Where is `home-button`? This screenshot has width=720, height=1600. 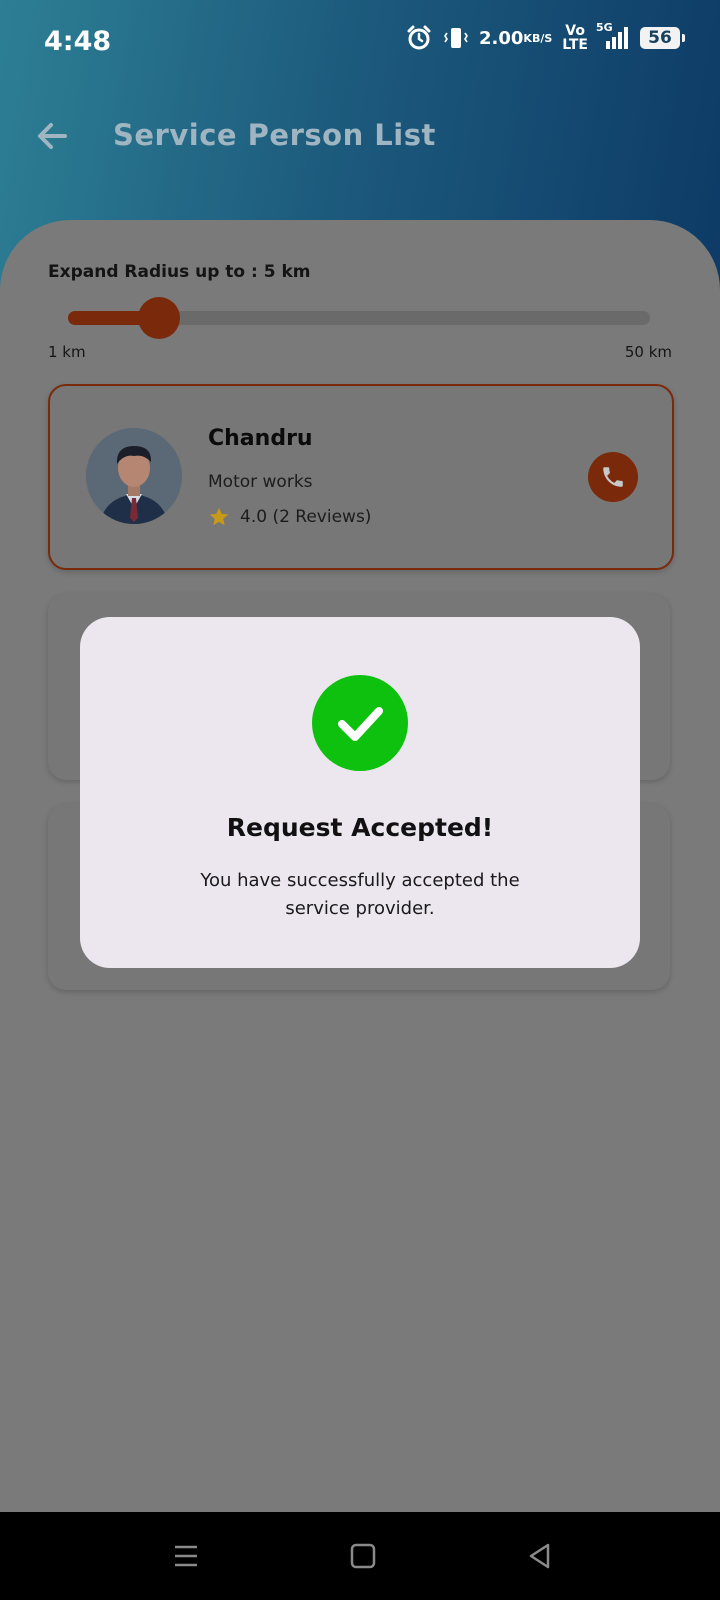 home-button is located at coordinates (363, 1556).